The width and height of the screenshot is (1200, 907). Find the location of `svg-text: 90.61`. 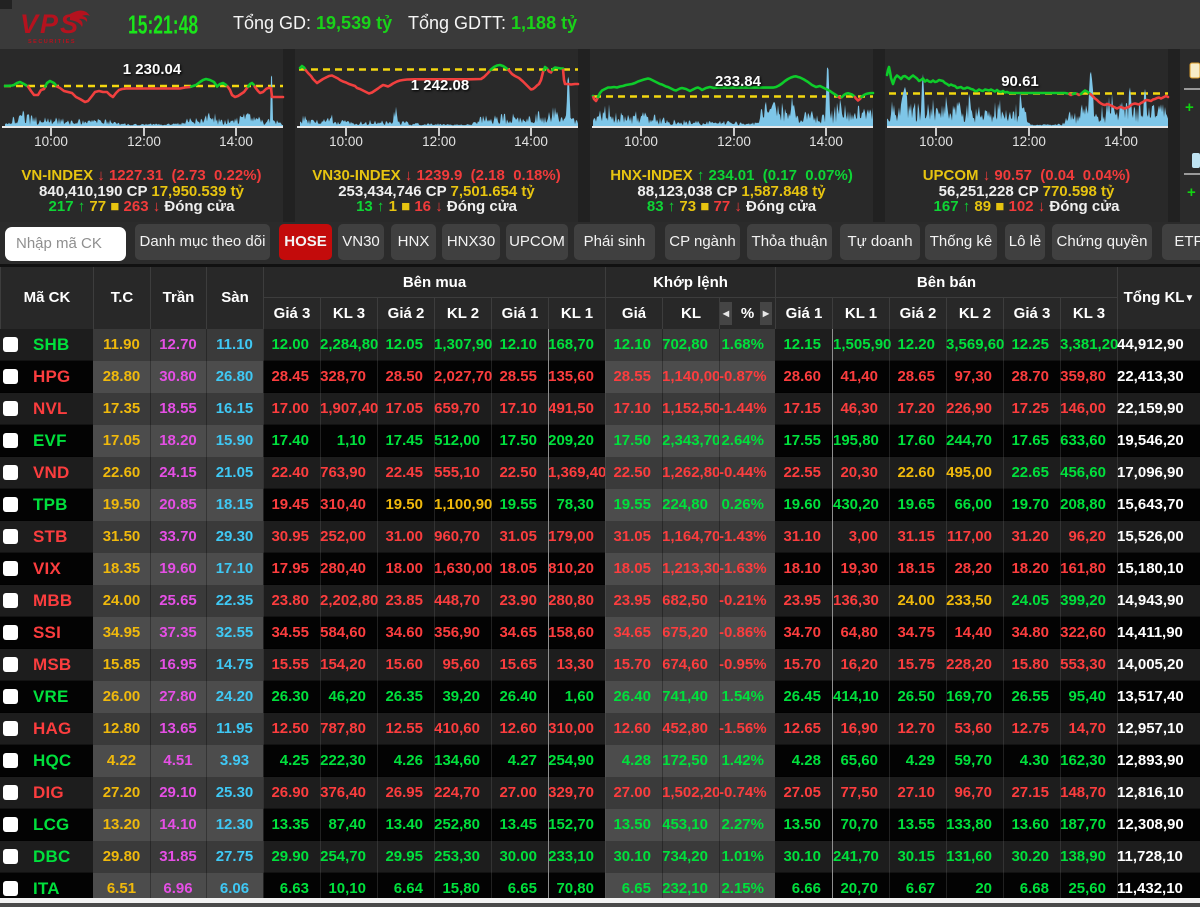

svg-text: 90.61 is located at coordinates (1020, 81).